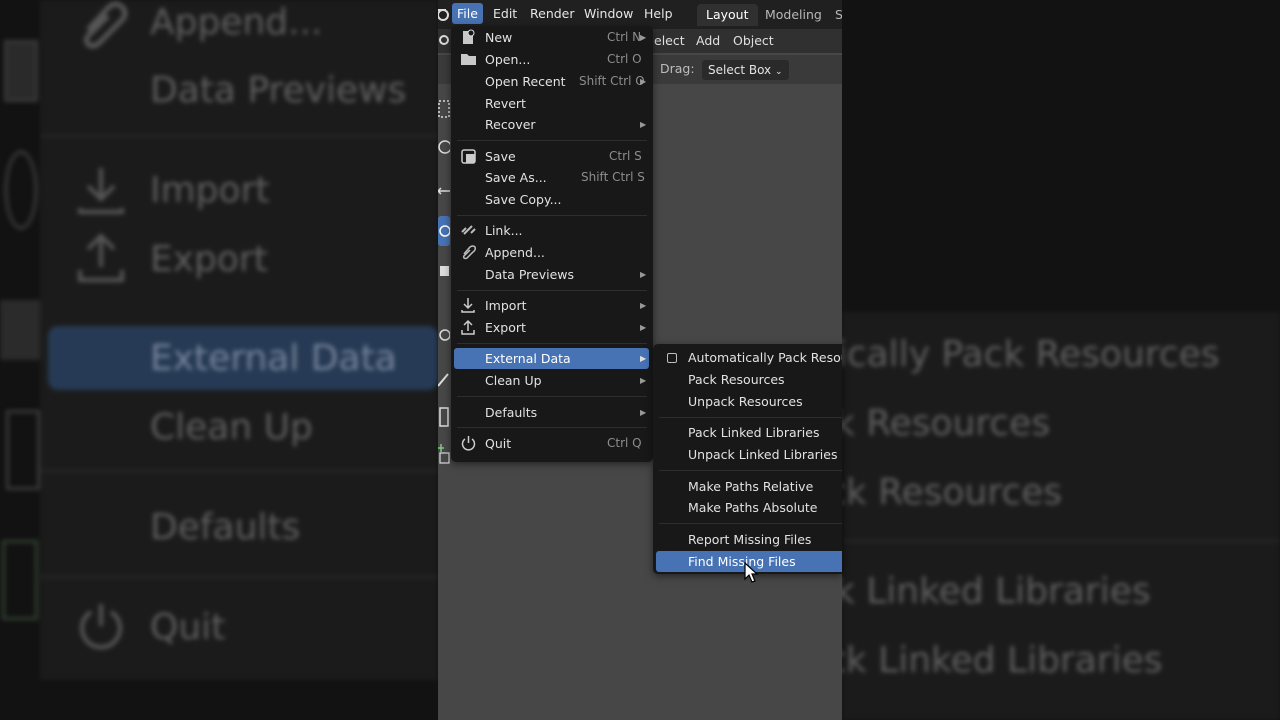 This screenshot has height=720, width=1280. I want to click on file-menu-data-previews: Data Previews ▶, so click(552, 274).